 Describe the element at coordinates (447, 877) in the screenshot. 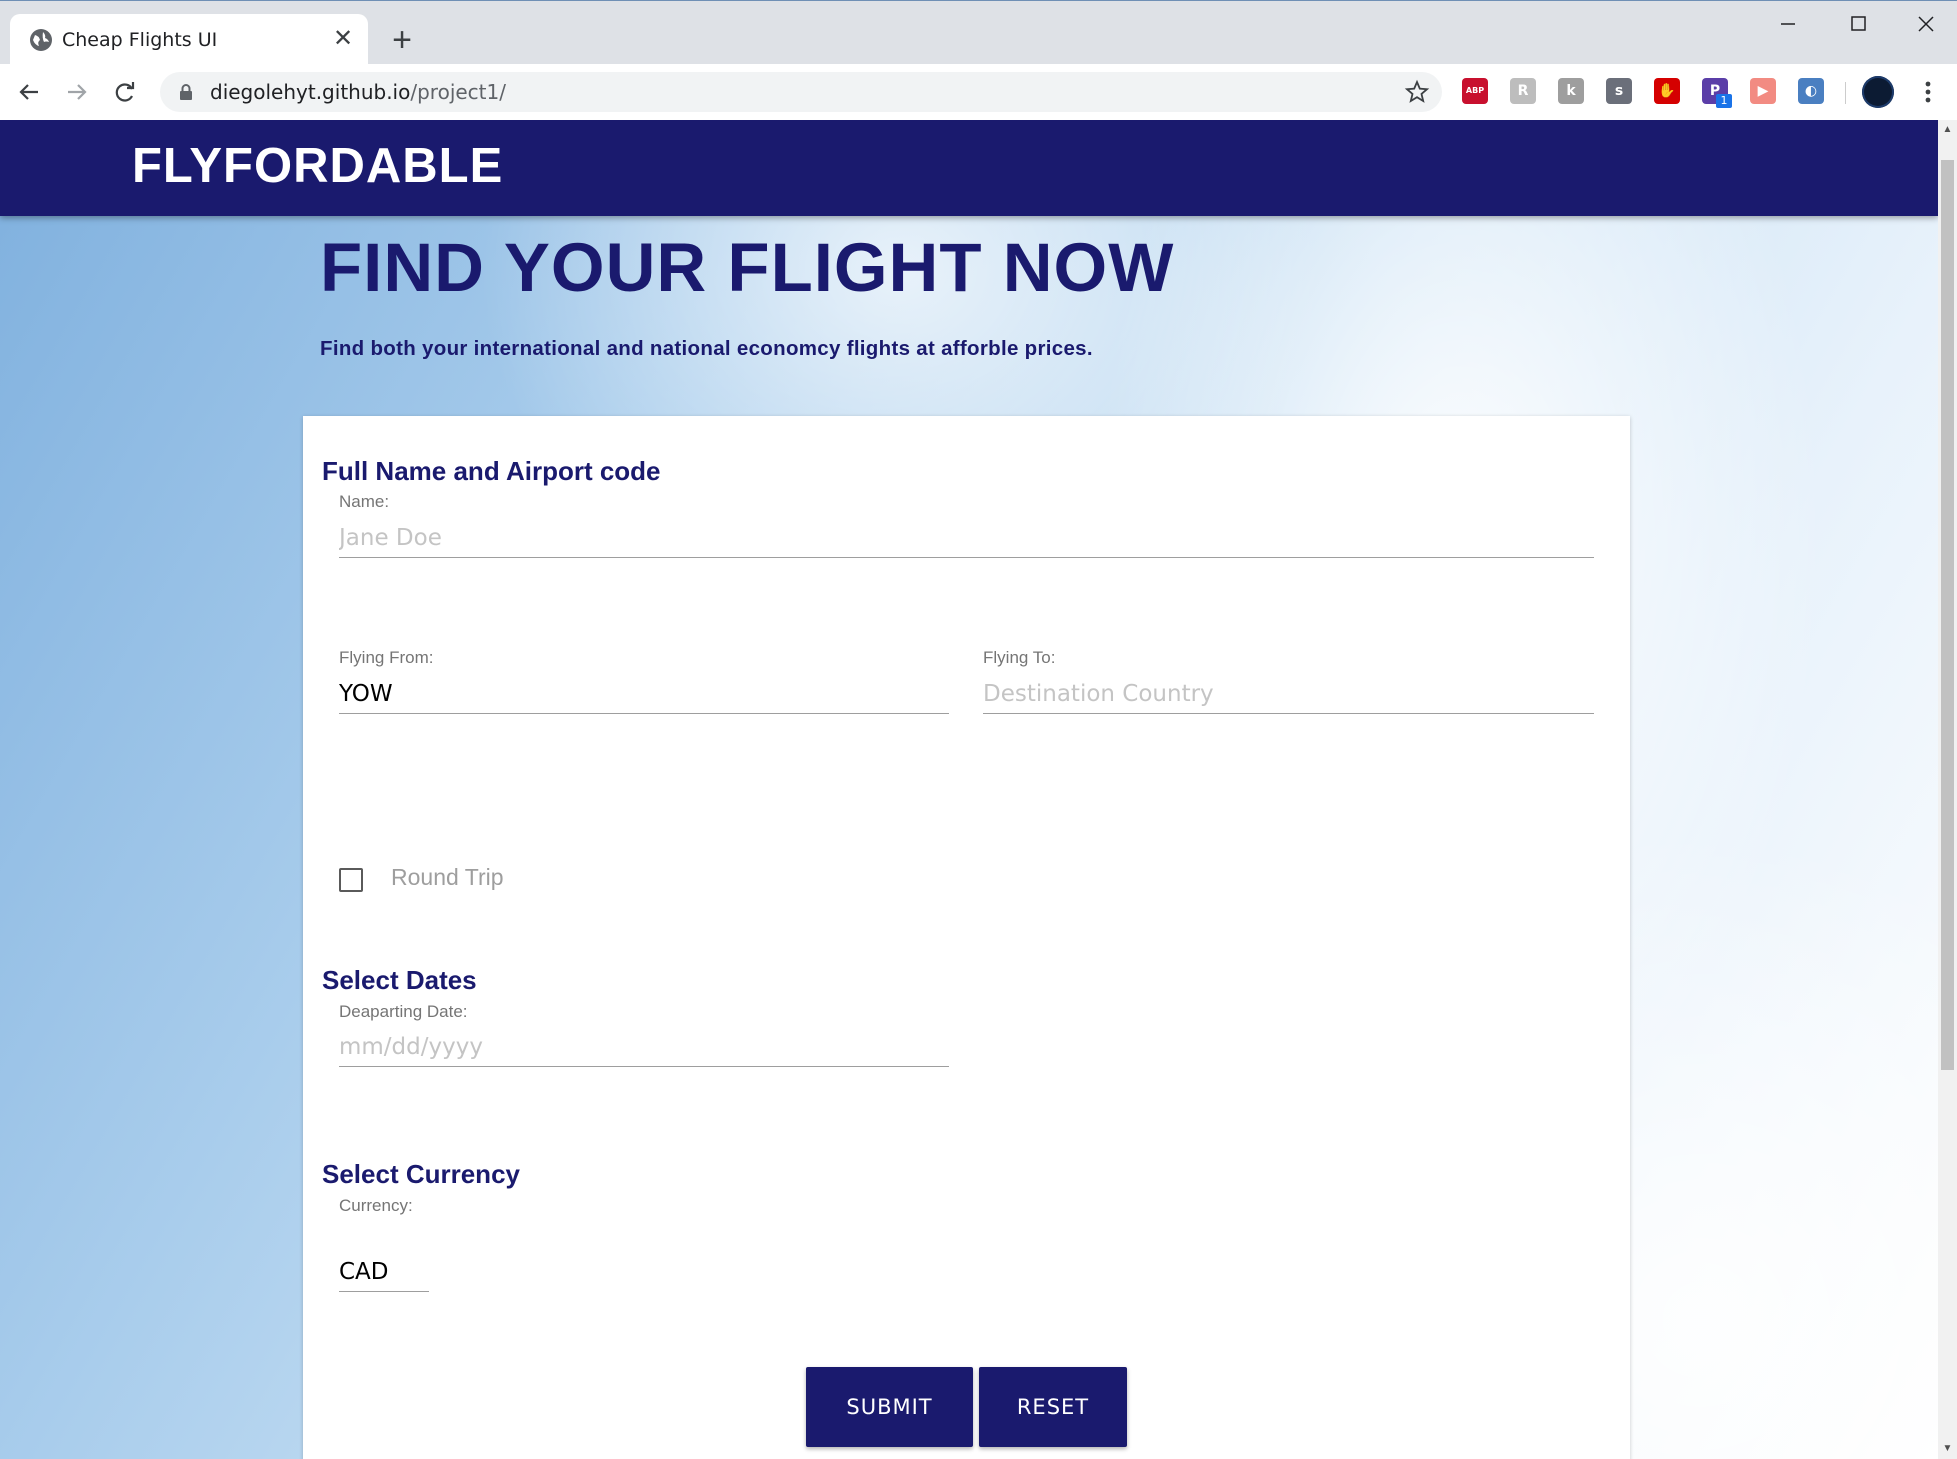

I see `round-trip-label: Round Trip` at that location.